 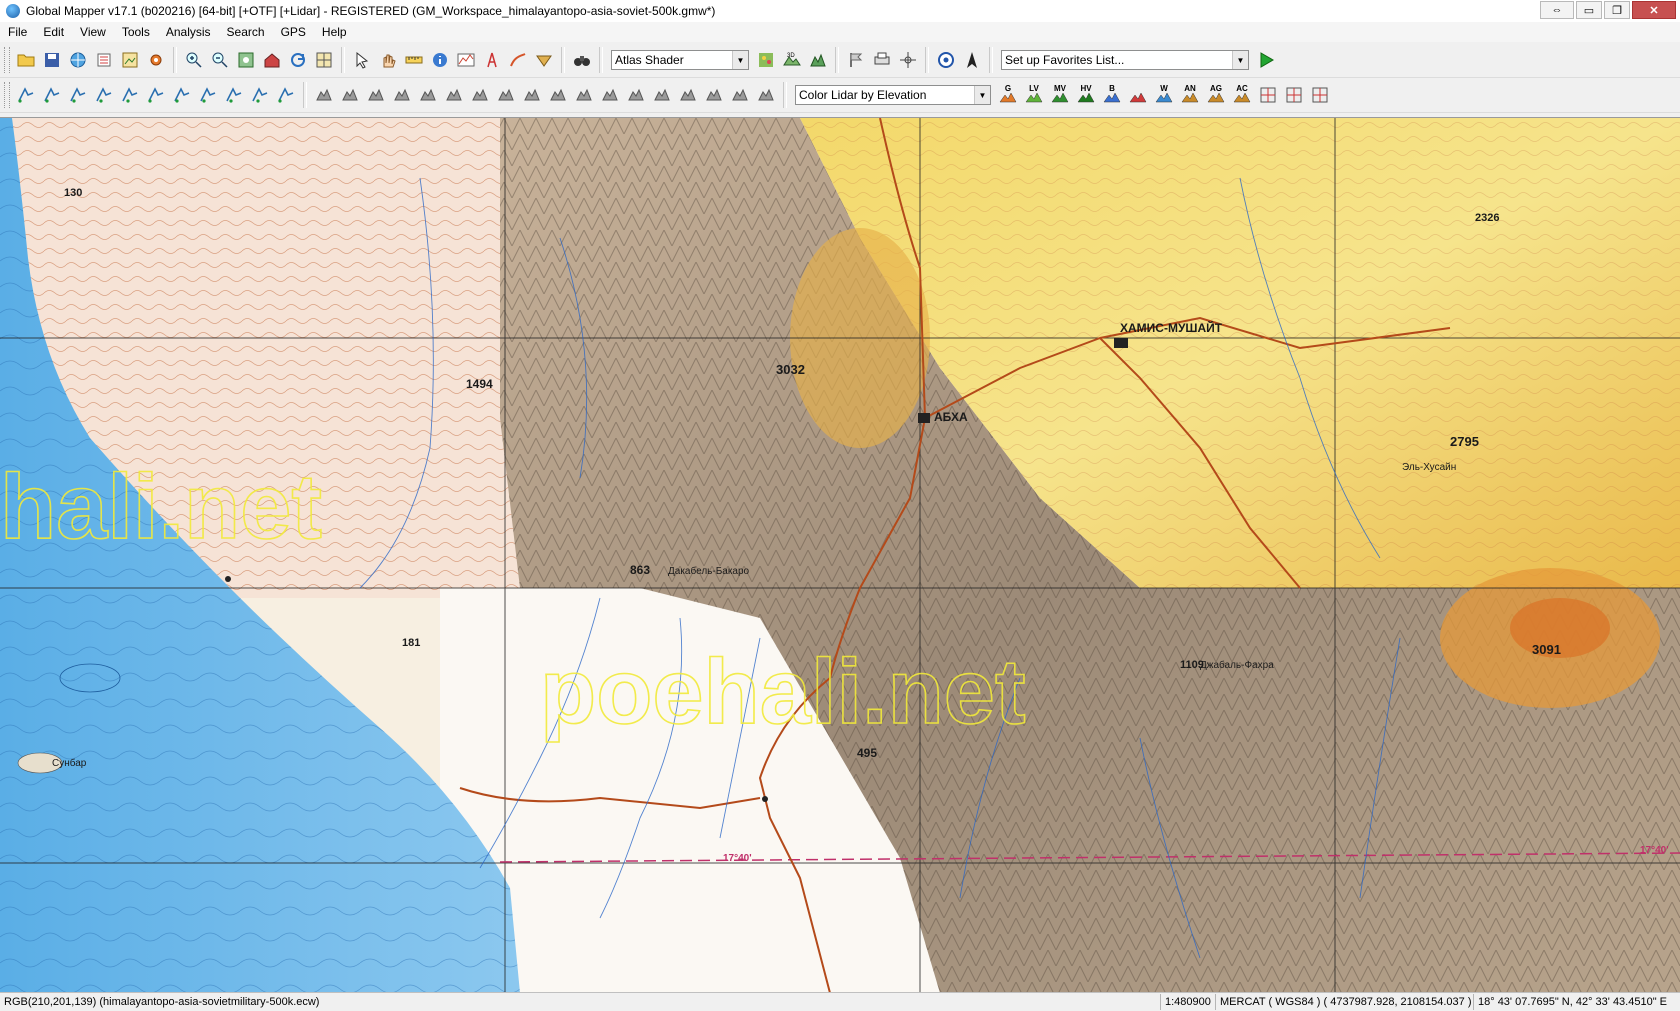 I want to click on lidar-class-button-8: AG, so click(x=1216, y=95).